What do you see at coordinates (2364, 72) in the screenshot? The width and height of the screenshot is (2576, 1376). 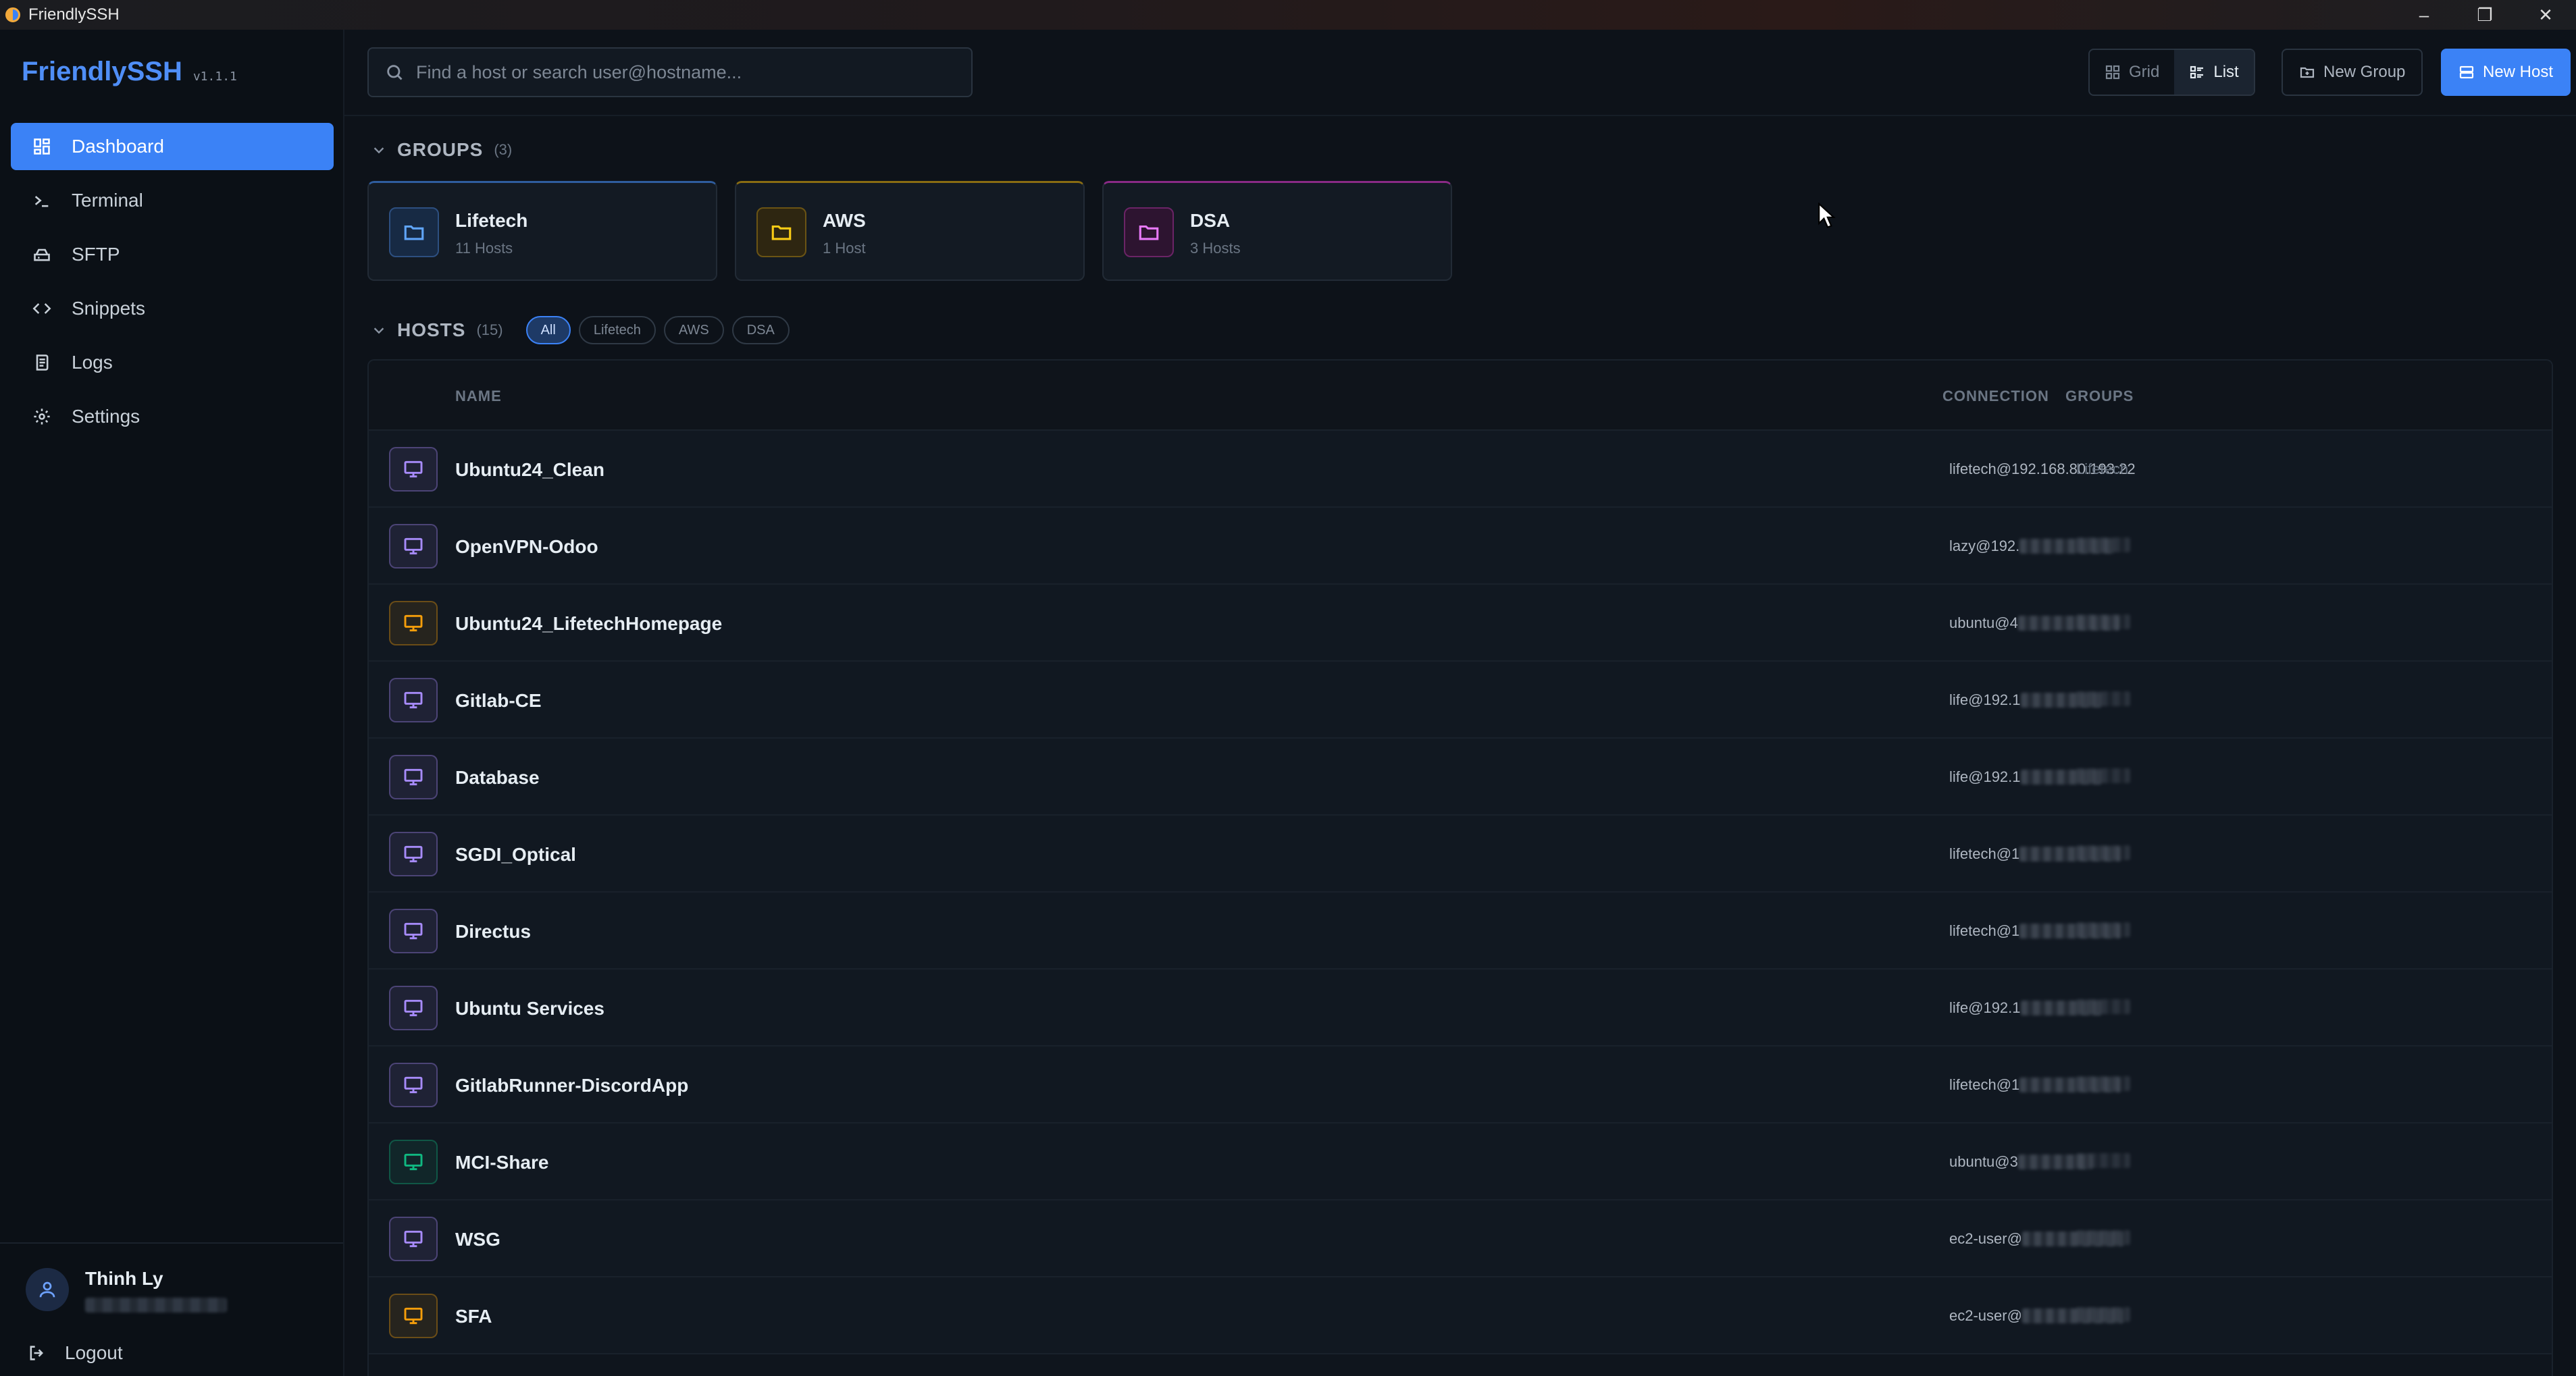 I see `new-group-label: New Group` at bounding box center [2364, 72].